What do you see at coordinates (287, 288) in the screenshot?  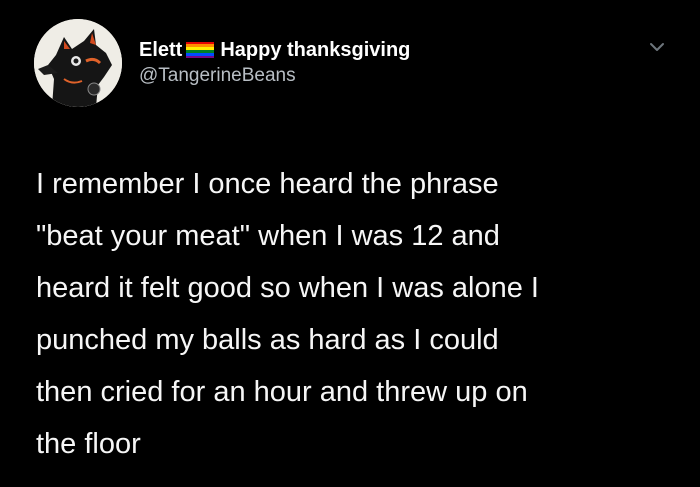 I see `tweet-text-line: heard it felt good so when I was alone I` at bounding box center [287, 288].